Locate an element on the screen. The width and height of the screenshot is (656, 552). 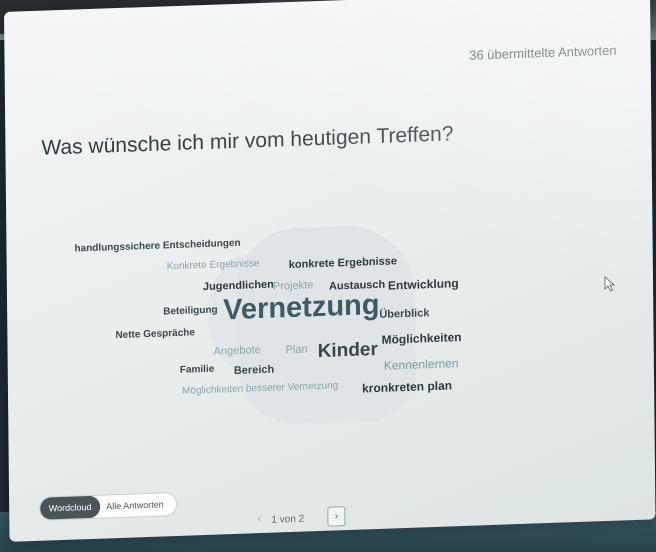
cloud-word: Nette Gespräche is located at coordinates (155, 334).